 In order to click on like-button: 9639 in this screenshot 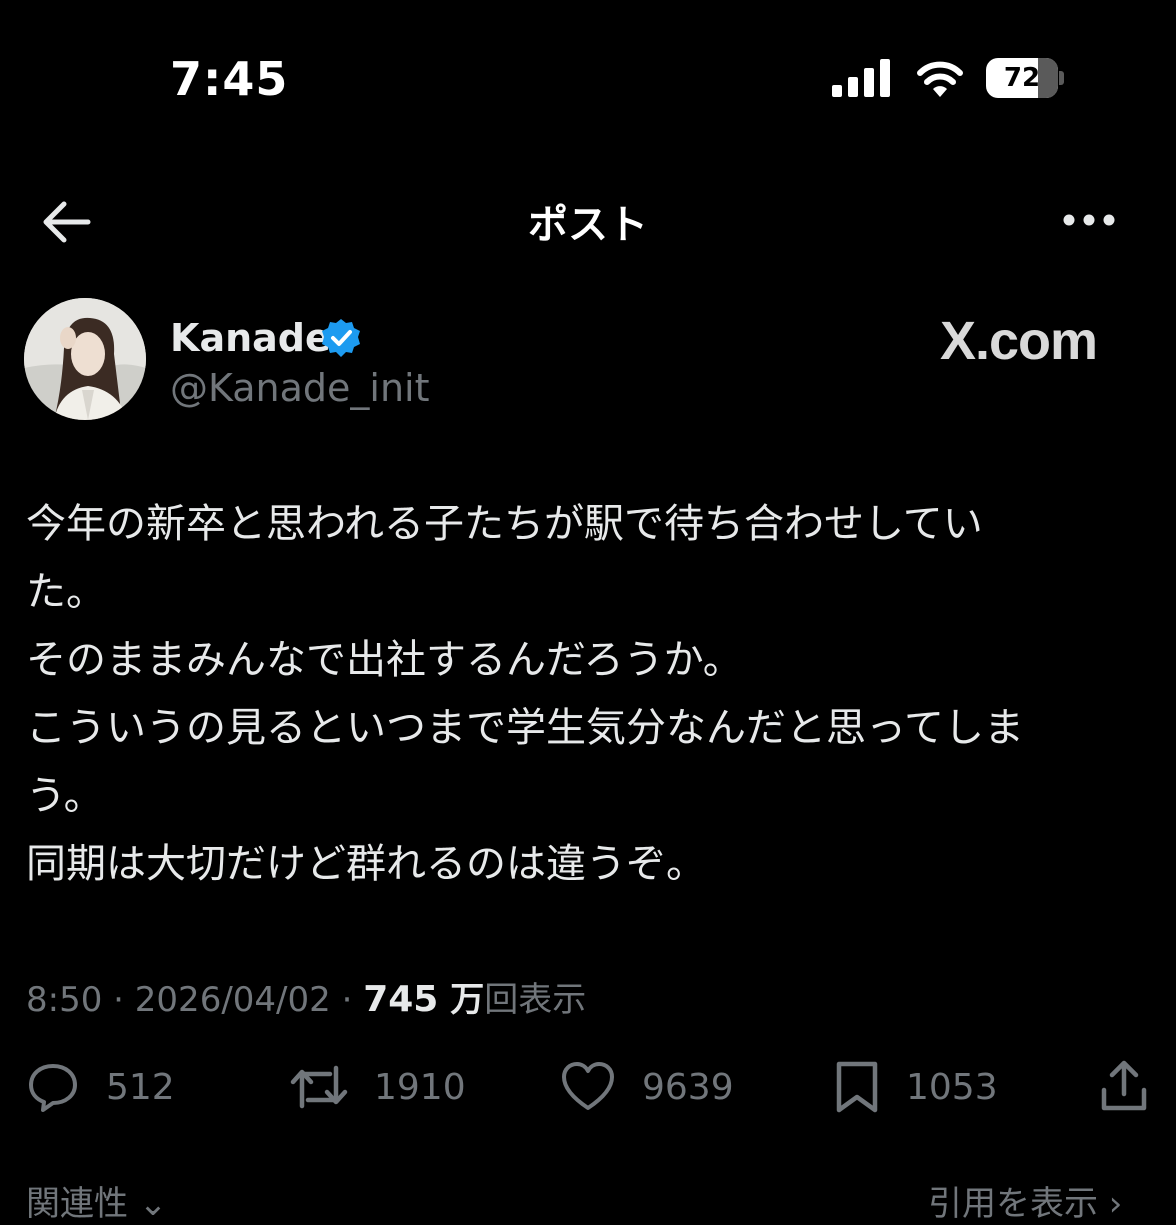, I will do `click(647, 1087)`.